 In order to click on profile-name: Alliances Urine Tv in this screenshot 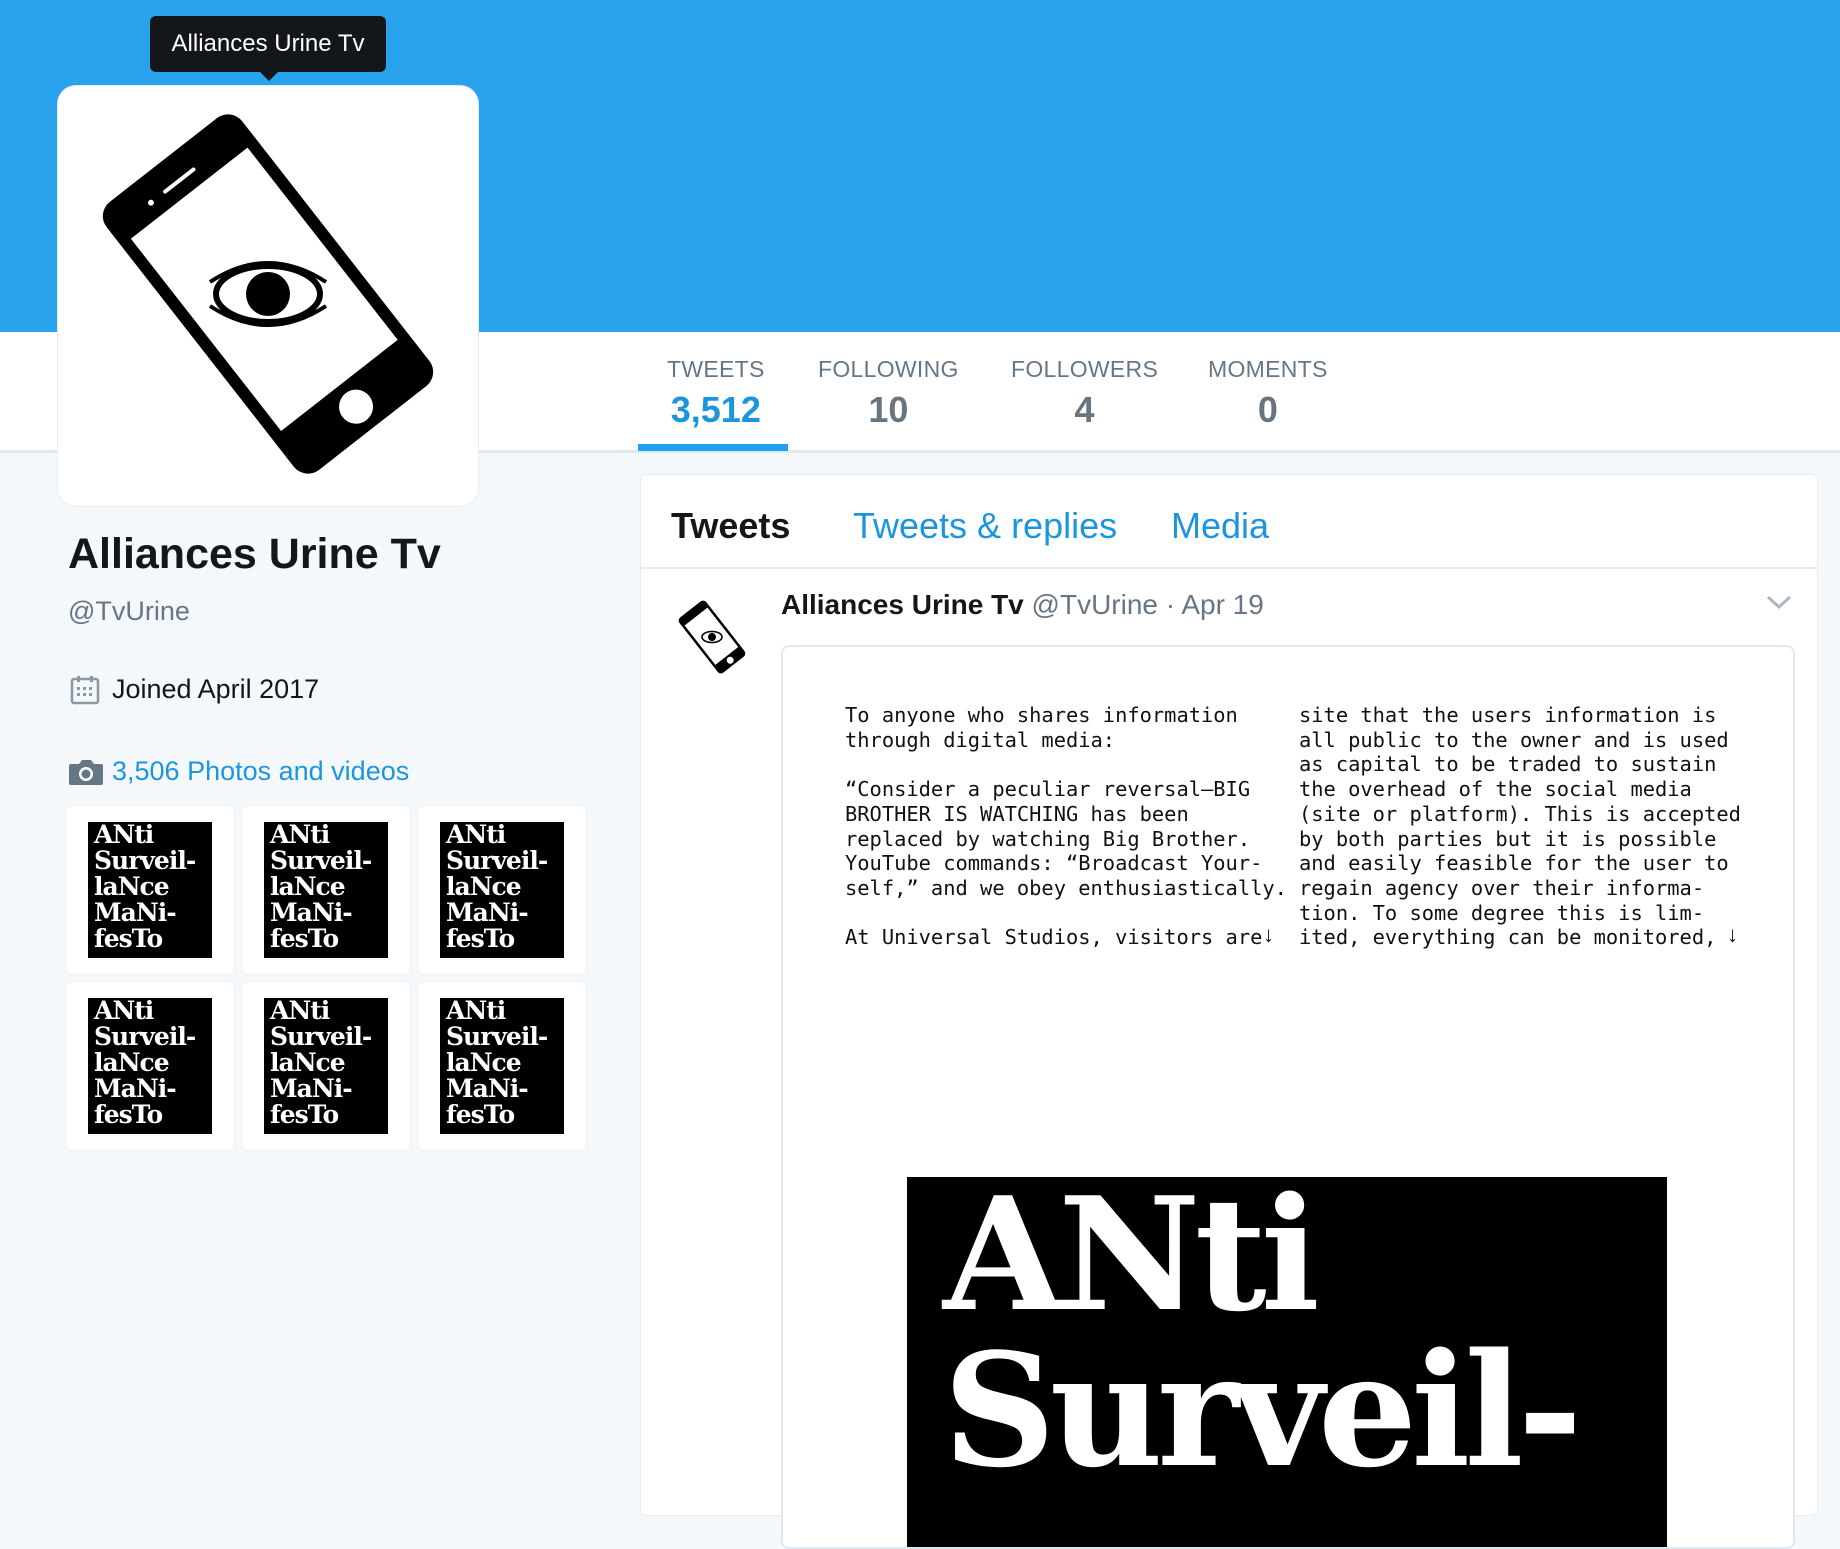, I will do `click(254, 554)`.